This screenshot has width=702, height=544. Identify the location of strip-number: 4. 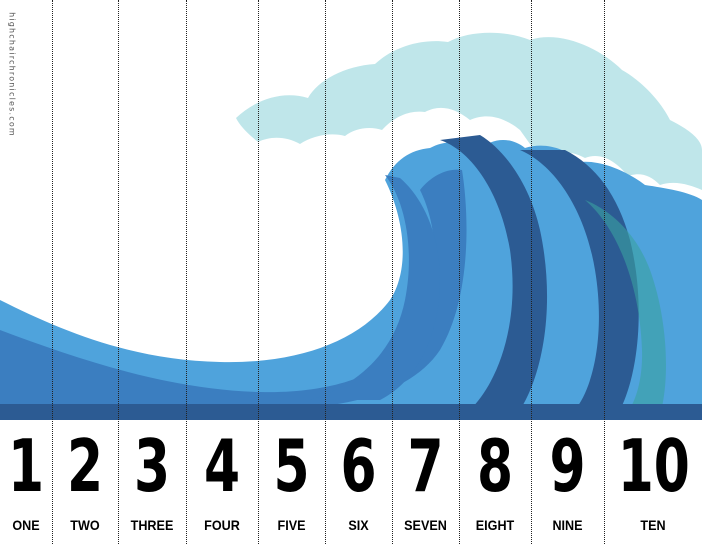
(222, 466).